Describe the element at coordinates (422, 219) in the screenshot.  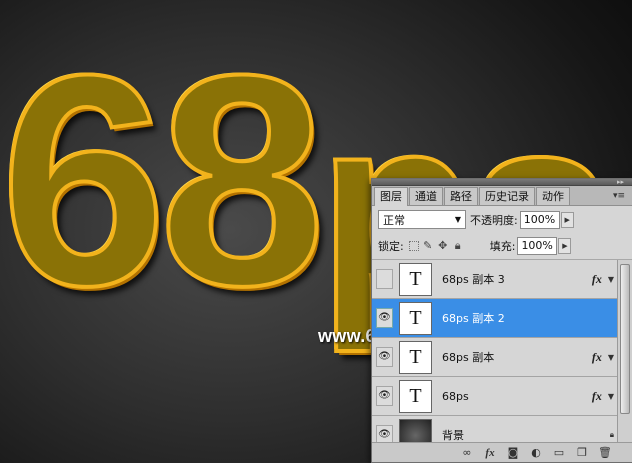
I see `blend-mode-select: 正常 ▼` at that location.